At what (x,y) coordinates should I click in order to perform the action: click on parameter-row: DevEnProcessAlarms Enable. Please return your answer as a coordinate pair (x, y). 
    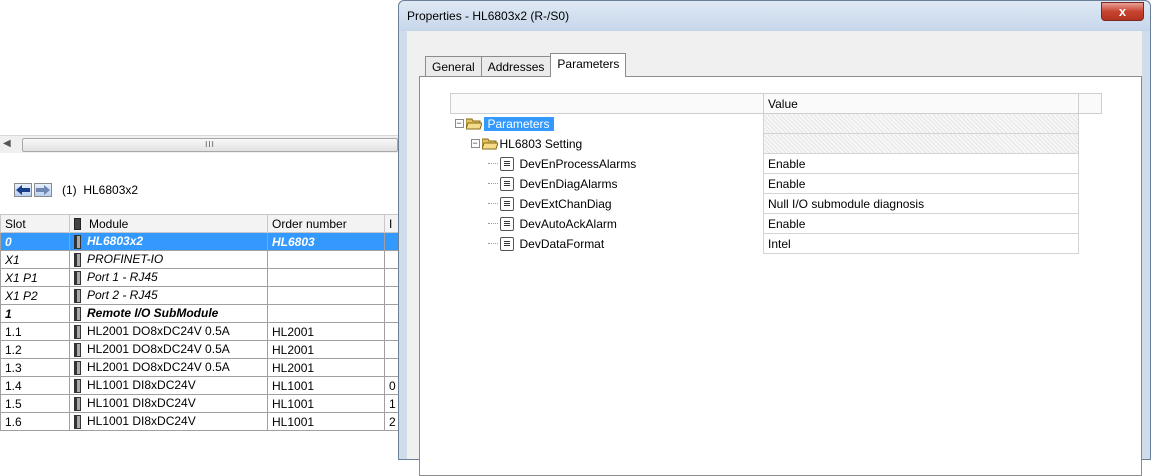
    Looking at the image, I should click on (776, 163).